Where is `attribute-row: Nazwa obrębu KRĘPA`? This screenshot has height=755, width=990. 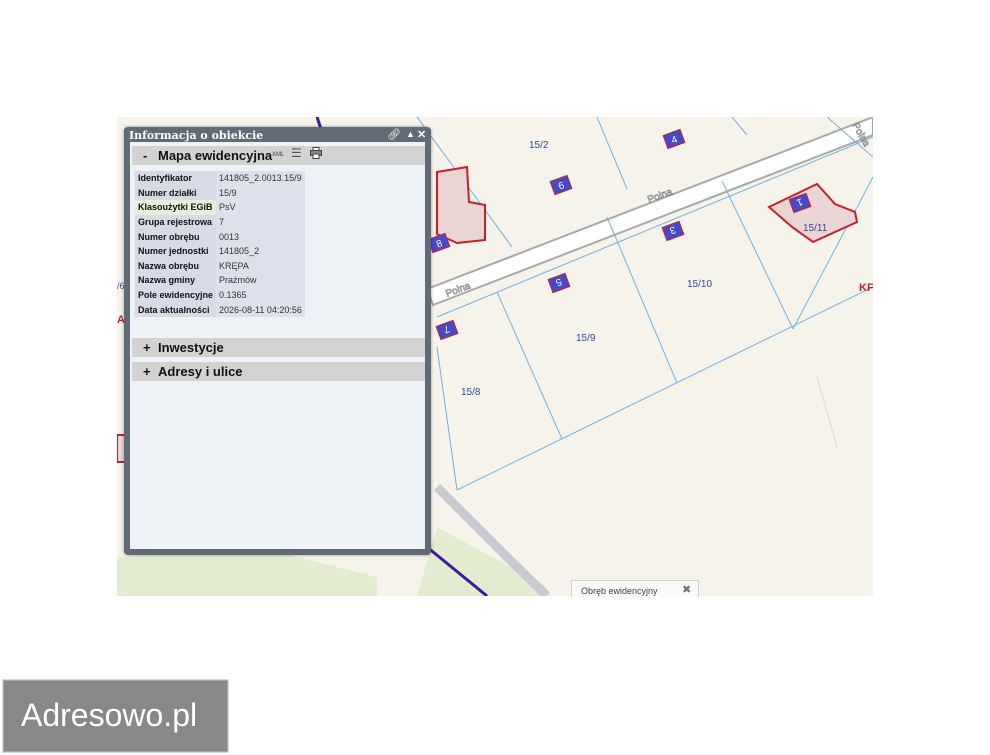 attribute-row: Nazwa obrębu KRĘPA is located at coordinates (220, 266).